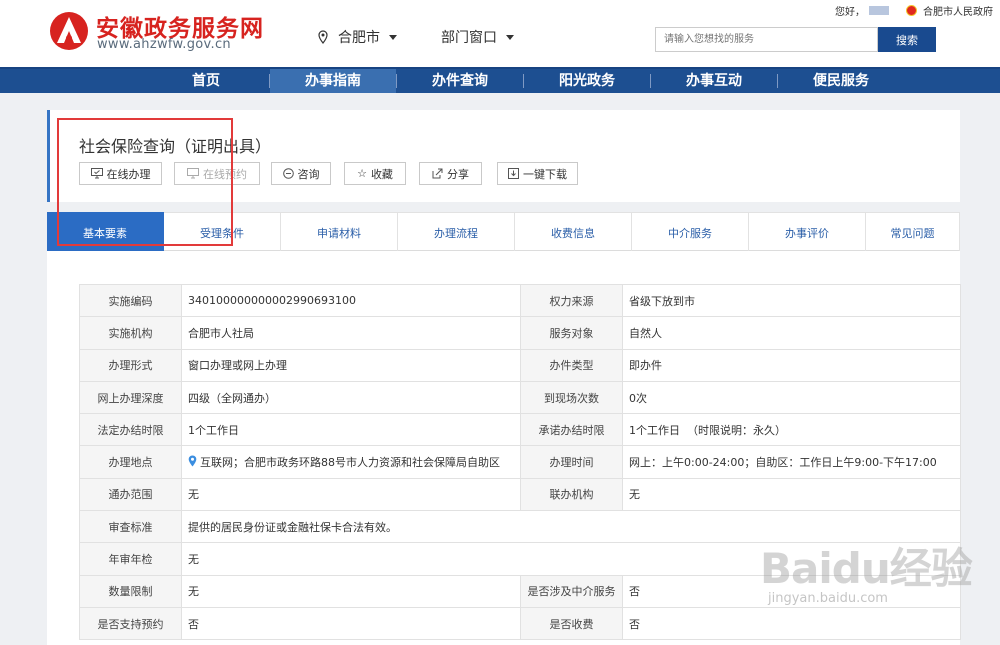 This screenshot has height=645, width=1000. I want to click on chat-icon, so click(288, 173).